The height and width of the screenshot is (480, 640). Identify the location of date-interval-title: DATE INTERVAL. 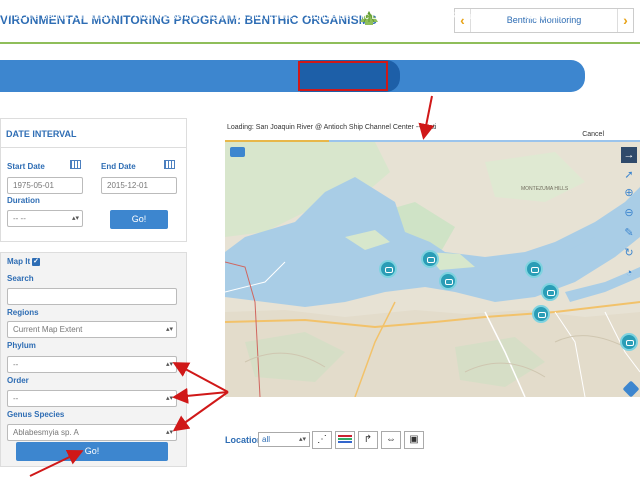
(41, 134).